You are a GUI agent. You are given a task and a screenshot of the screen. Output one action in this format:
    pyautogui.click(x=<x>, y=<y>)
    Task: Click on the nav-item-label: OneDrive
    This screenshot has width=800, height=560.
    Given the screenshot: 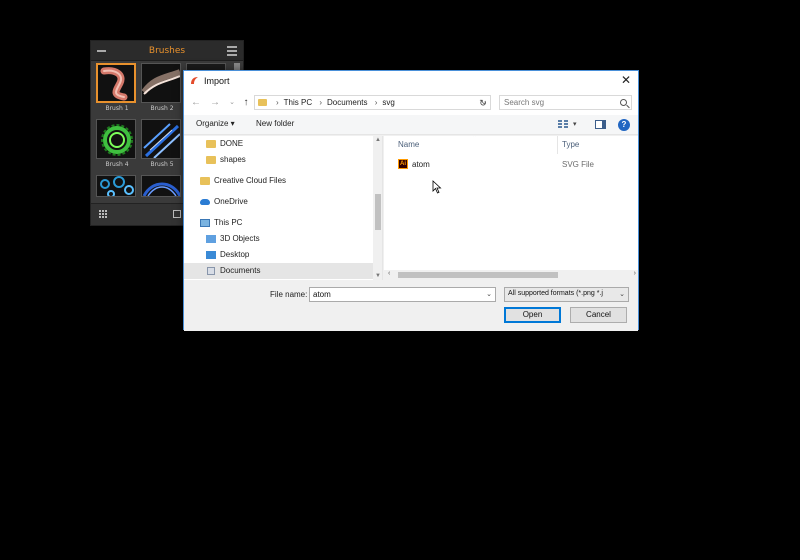 What is the action you would take?
    pyautogui.click(x=231, y=201)
    